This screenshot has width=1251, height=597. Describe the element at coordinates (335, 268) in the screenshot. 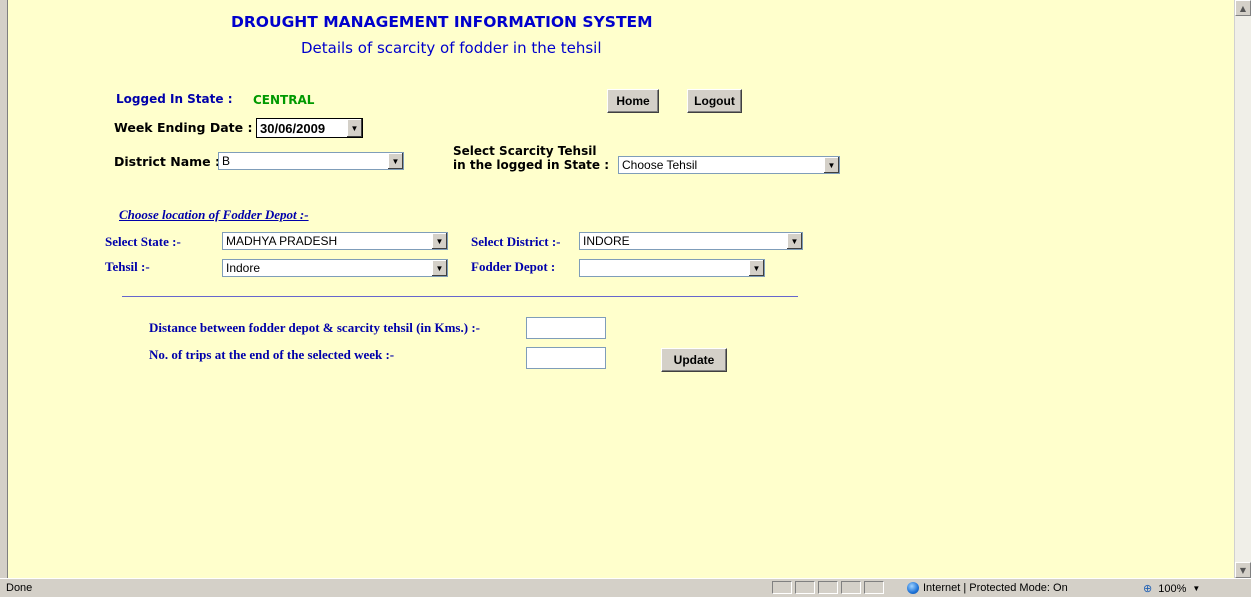

I see `tehsil-select: Indore ▼` at that location.